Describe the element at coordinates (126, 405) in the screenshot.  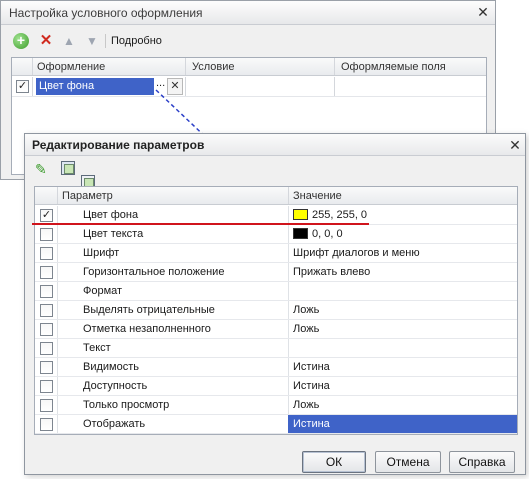
I see `param-name: Только просмотр` at that location.